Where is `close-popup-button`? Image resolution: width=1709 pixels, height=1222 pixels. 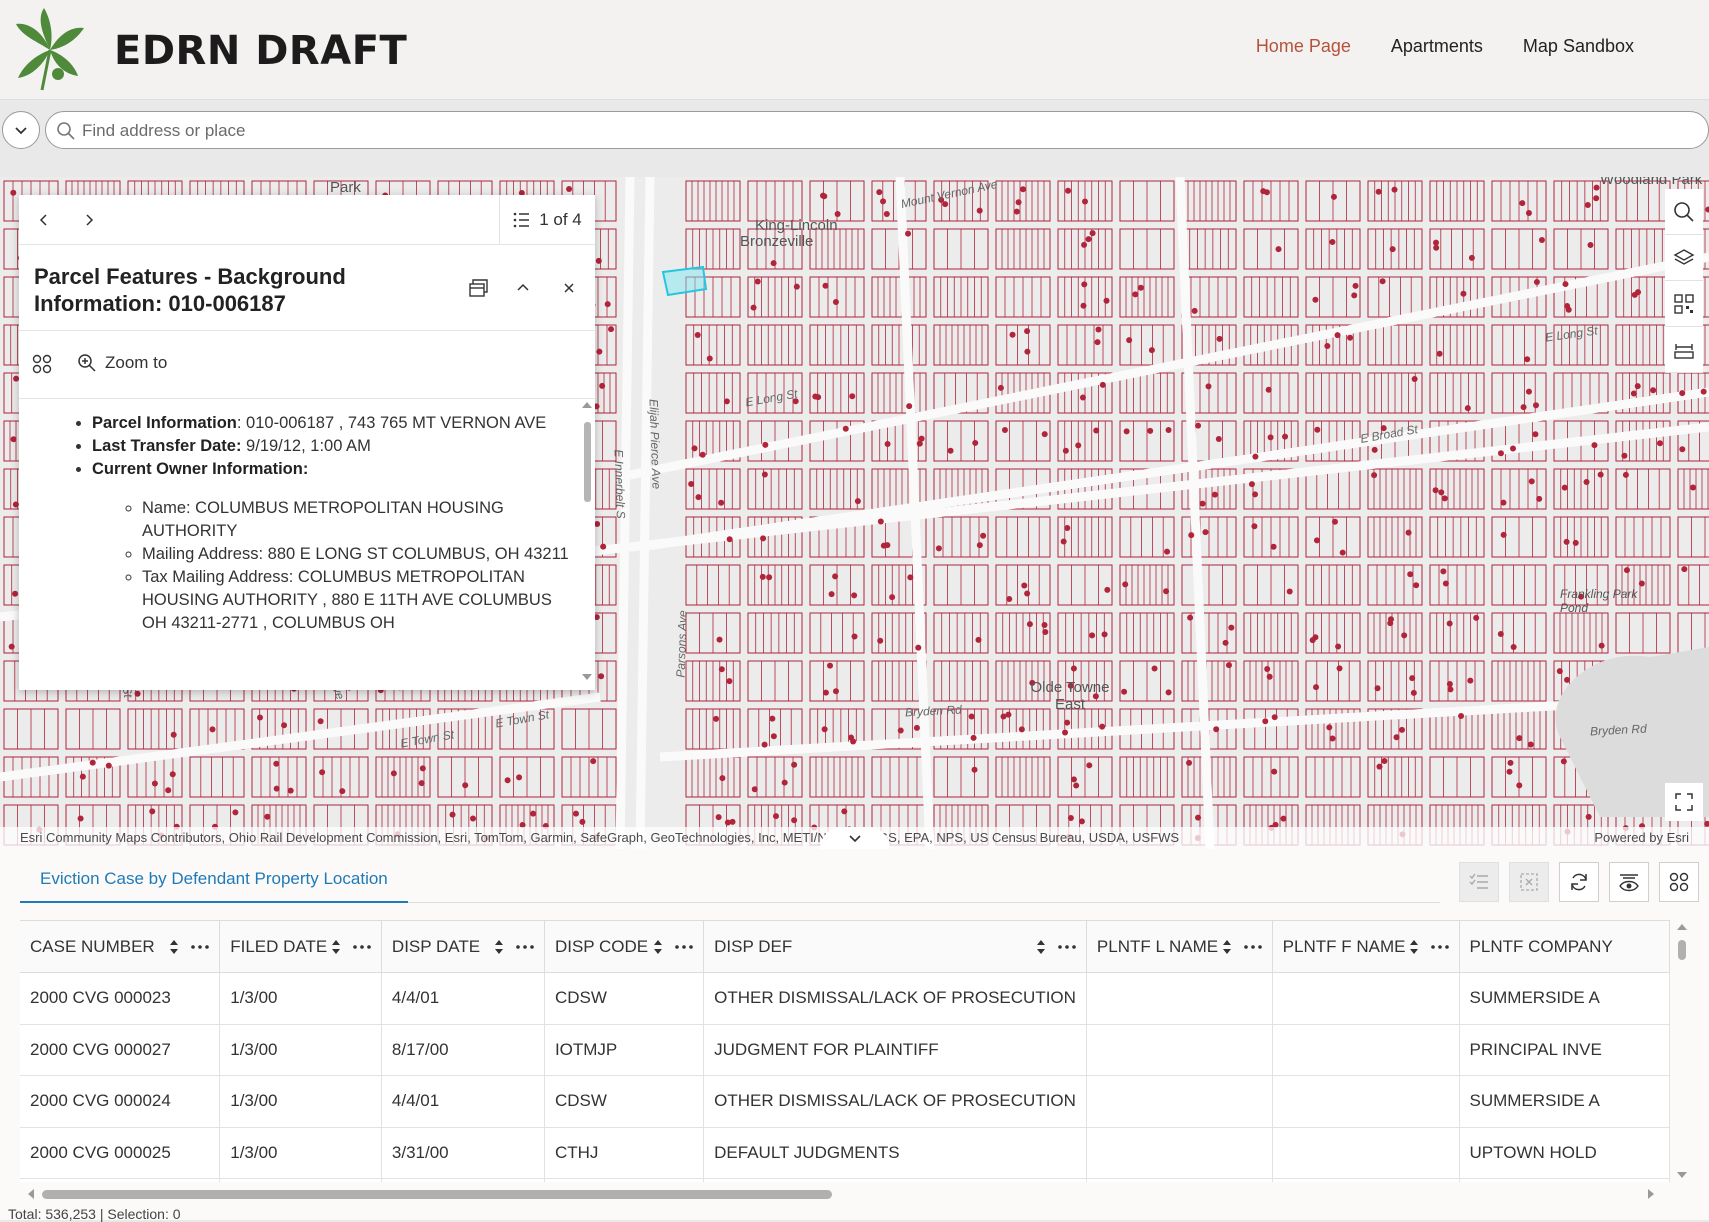 close-popup-button is located at coordinates (569, 288).